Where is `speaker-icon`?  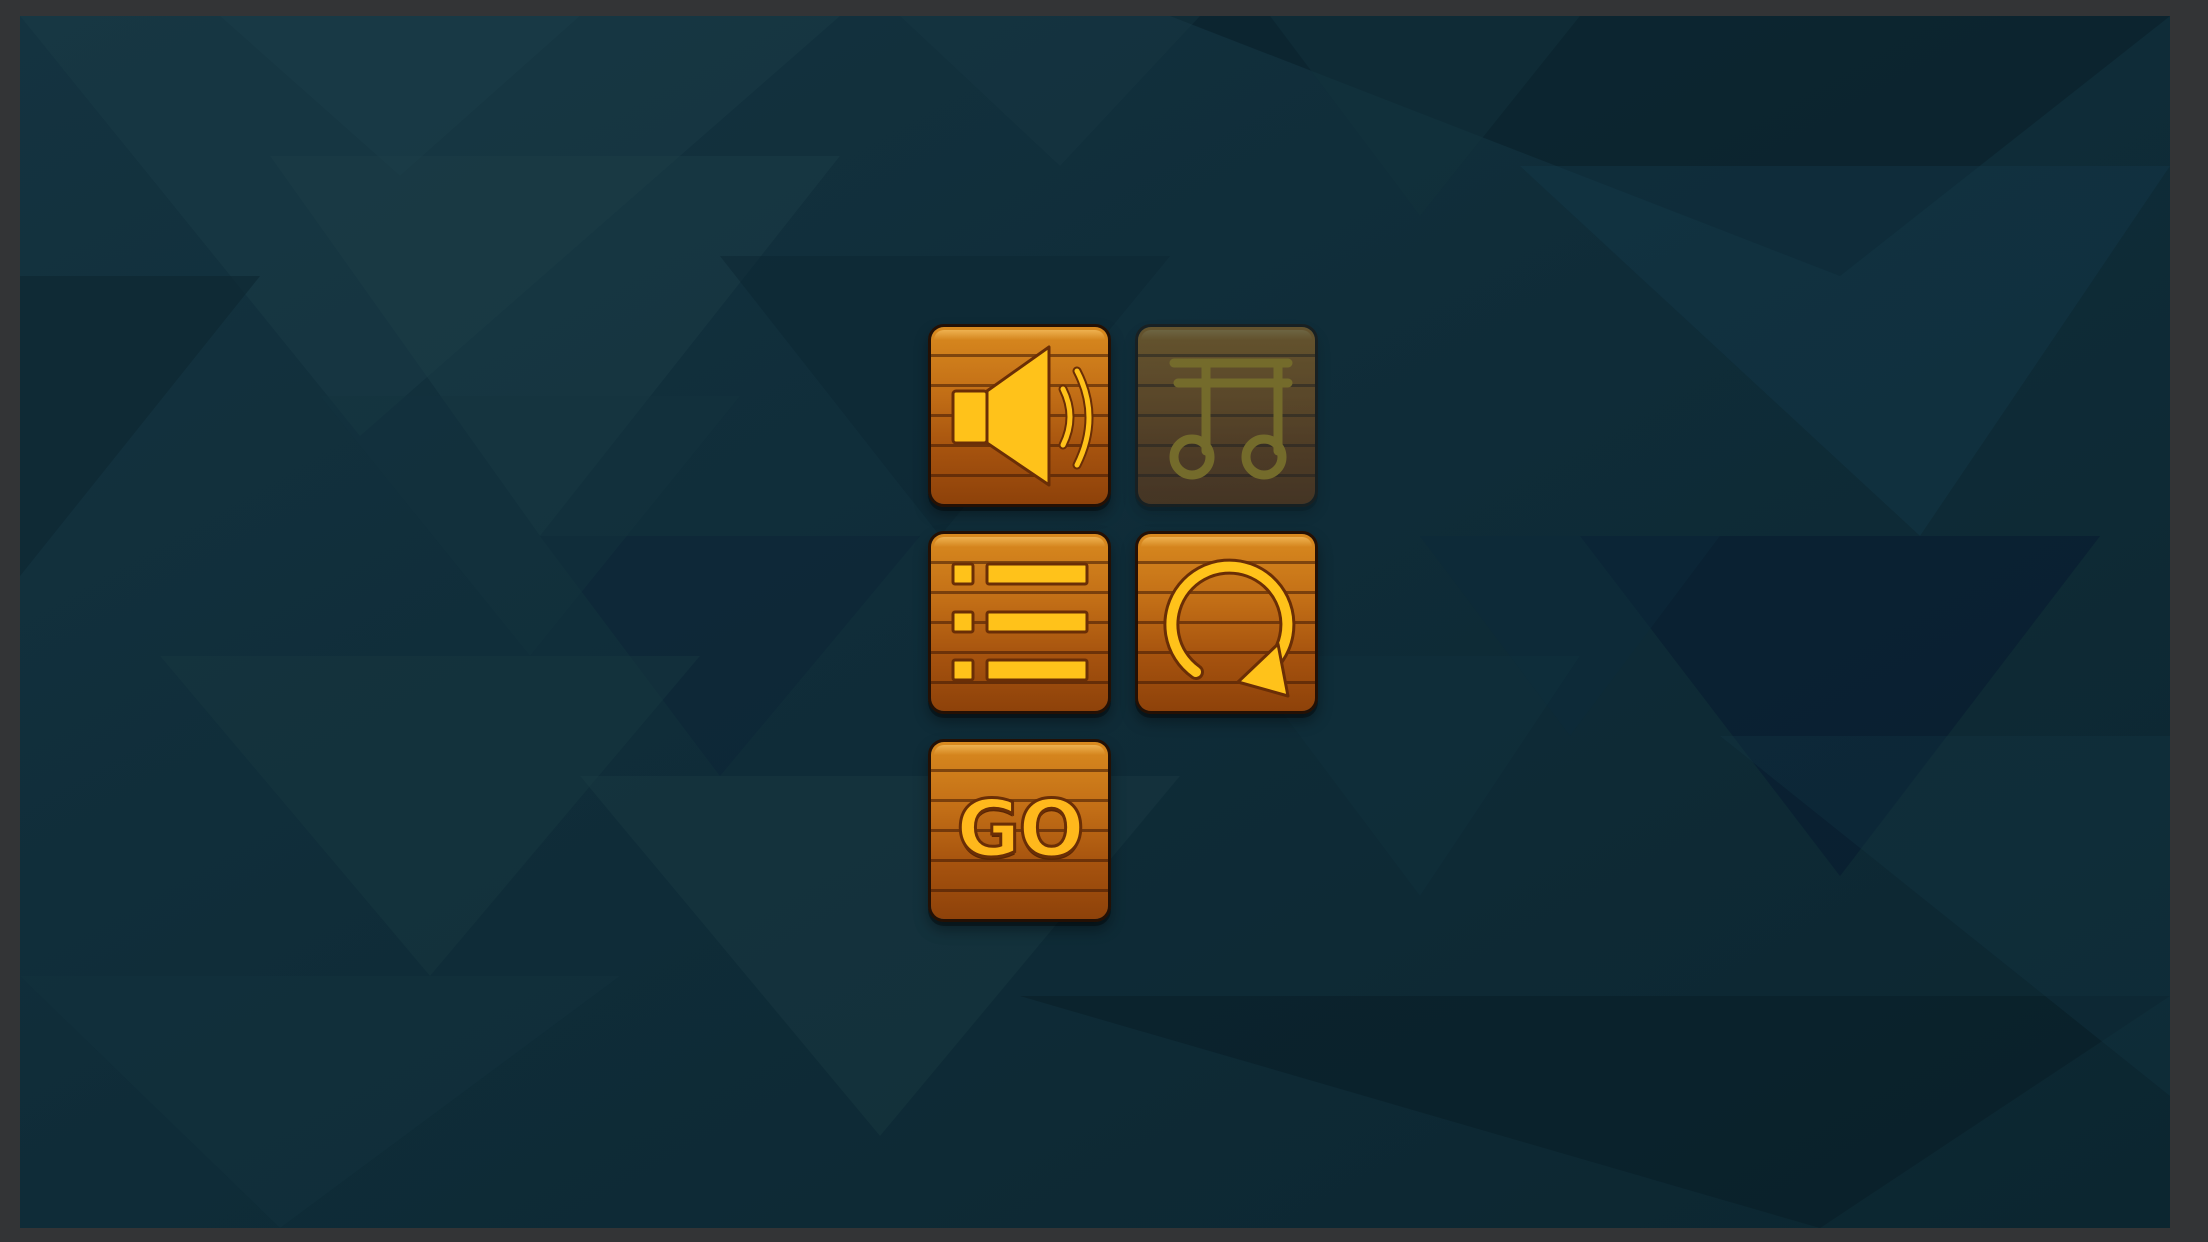
speaker-icon is located at coordinates (1022, 416).